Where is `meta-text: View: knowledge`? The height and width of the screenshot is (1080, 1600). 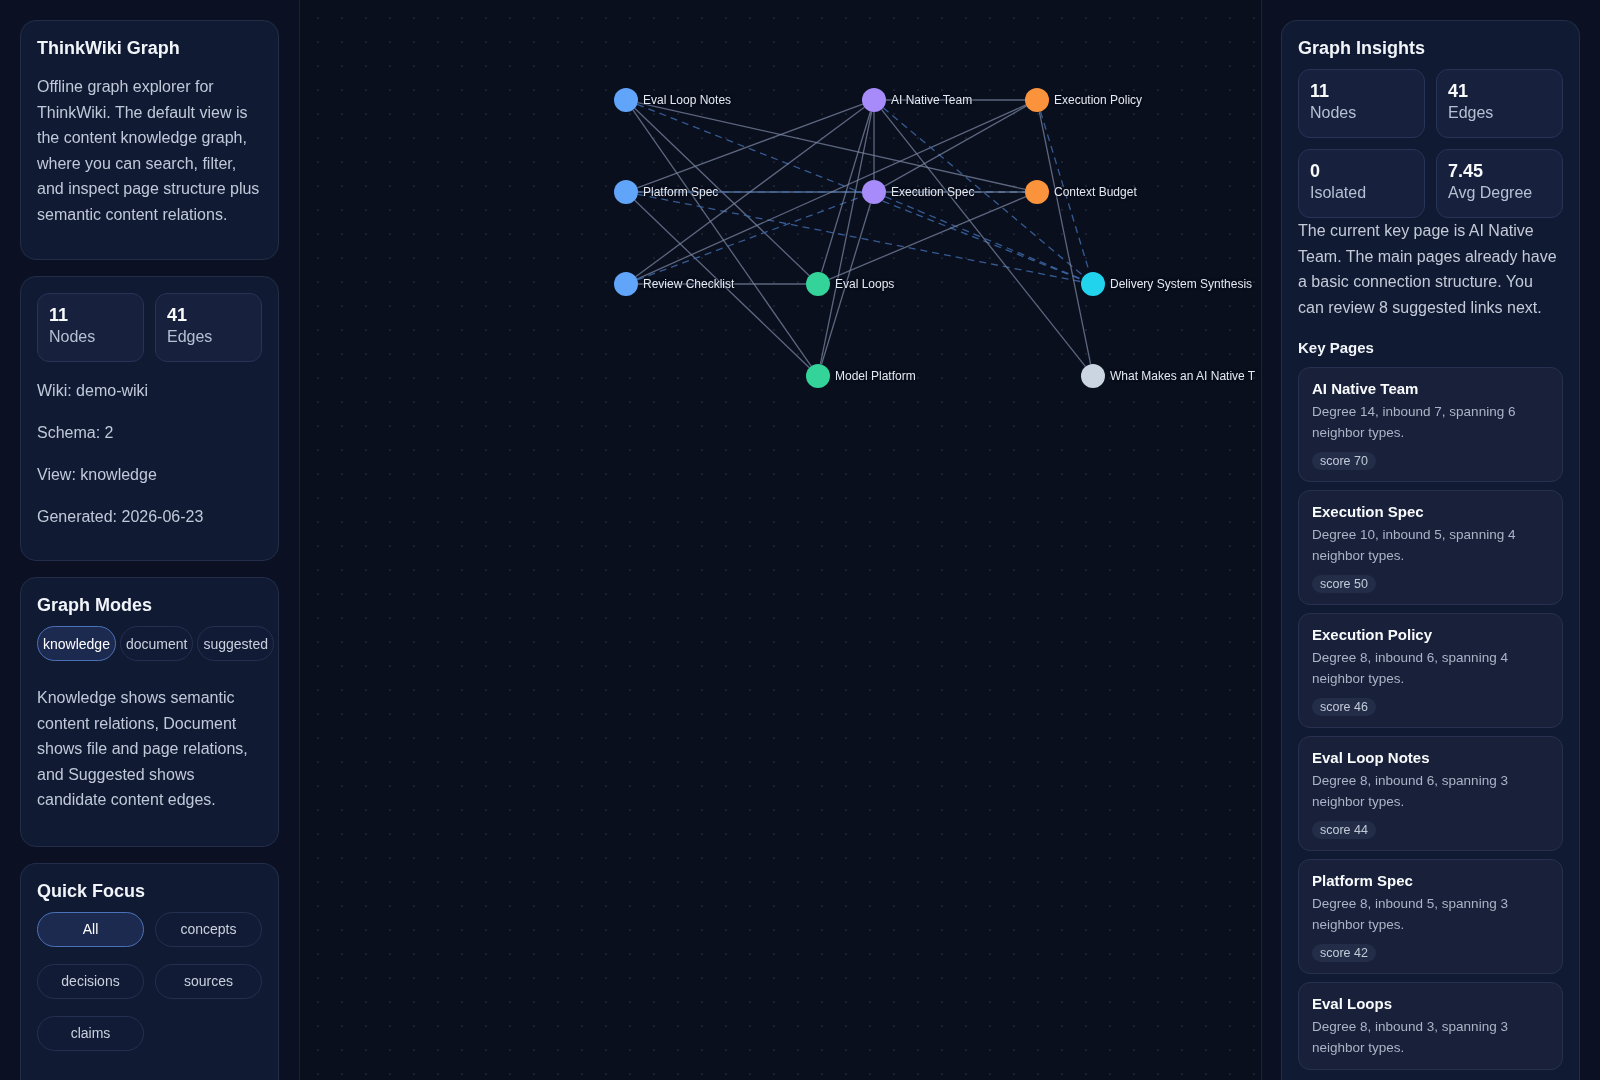 meta-text: View: knowledge is located at coordinates (97, 475).